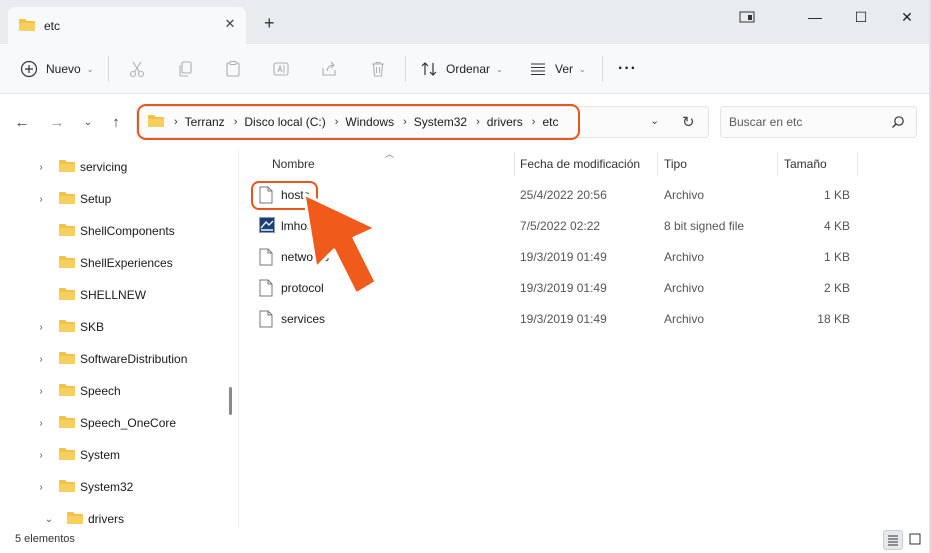  I want to click on details-view-icon, so click(893, 540).